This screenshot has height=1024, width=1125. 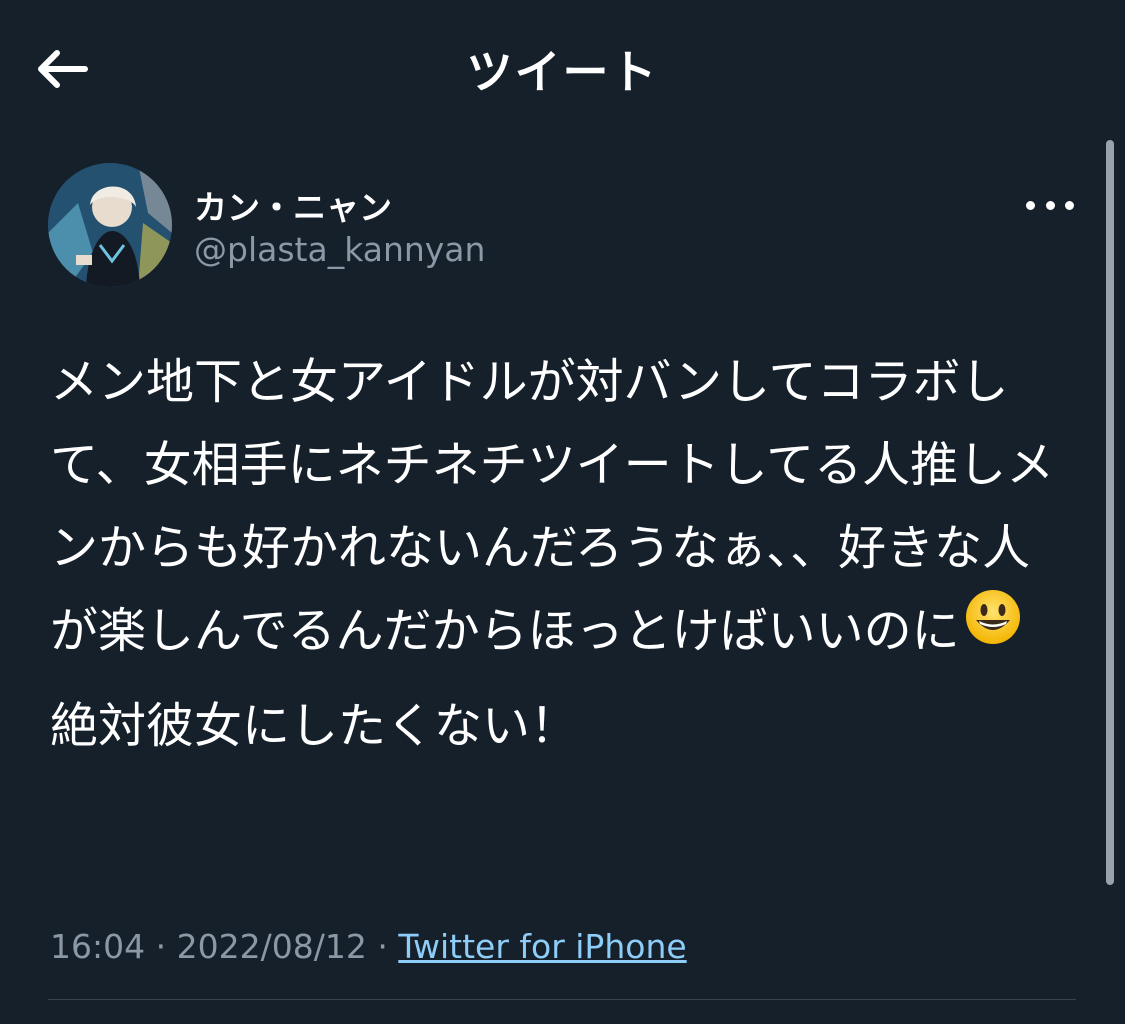 I want to click on tweet-metadata: 16:04 · 2022/08/12 · Twitter for iPhone, so click(x=368, y=946).